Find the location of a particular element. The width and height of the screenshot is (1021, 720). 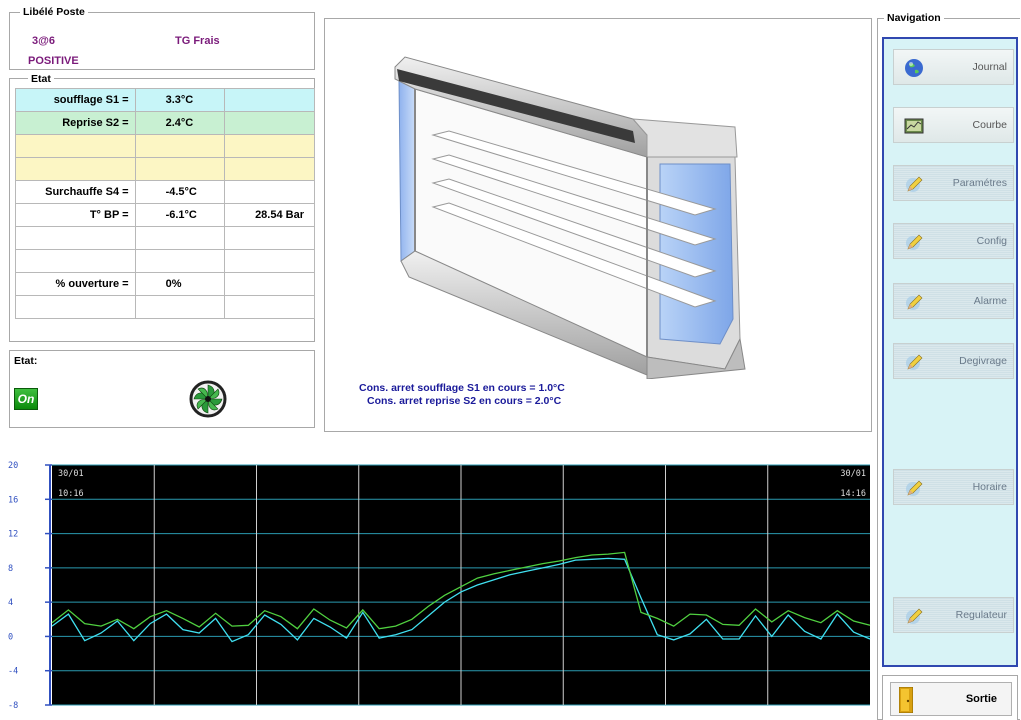

nav-button-parametres: Paramétres is located at coordinates (953, 183).